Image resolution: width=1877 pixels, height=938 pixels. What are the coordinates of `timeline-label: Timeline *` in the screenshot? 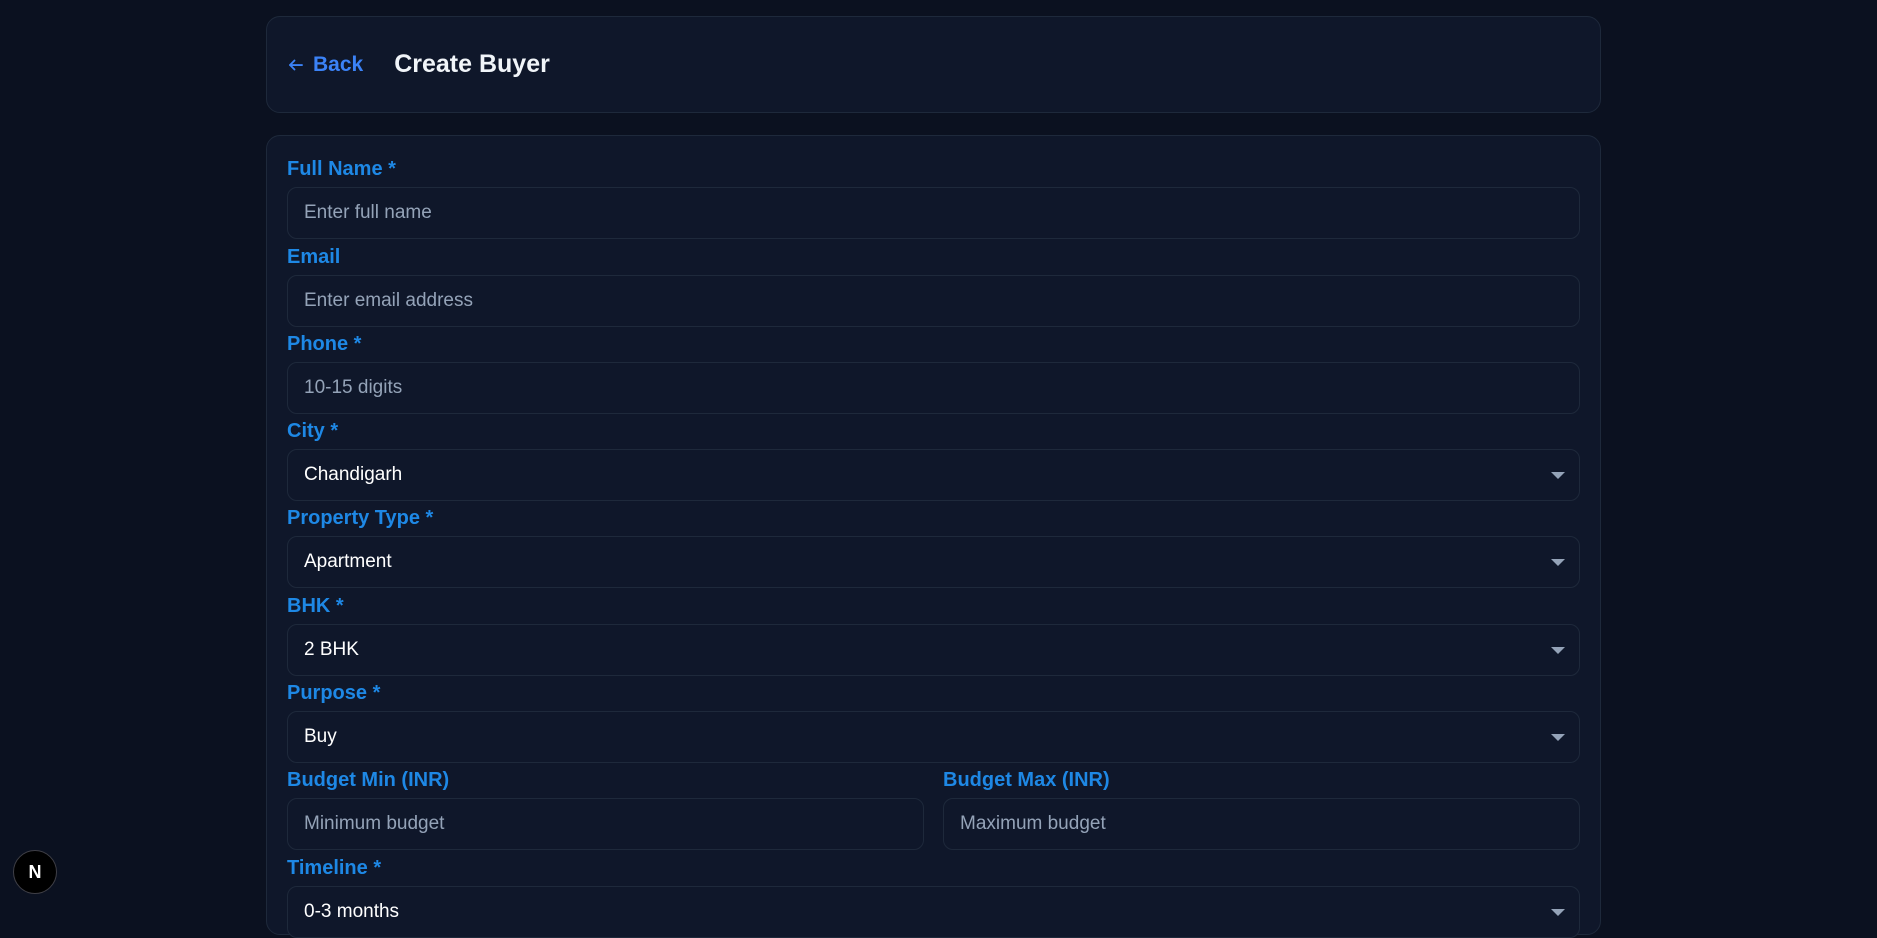 It's located at (334, 868).